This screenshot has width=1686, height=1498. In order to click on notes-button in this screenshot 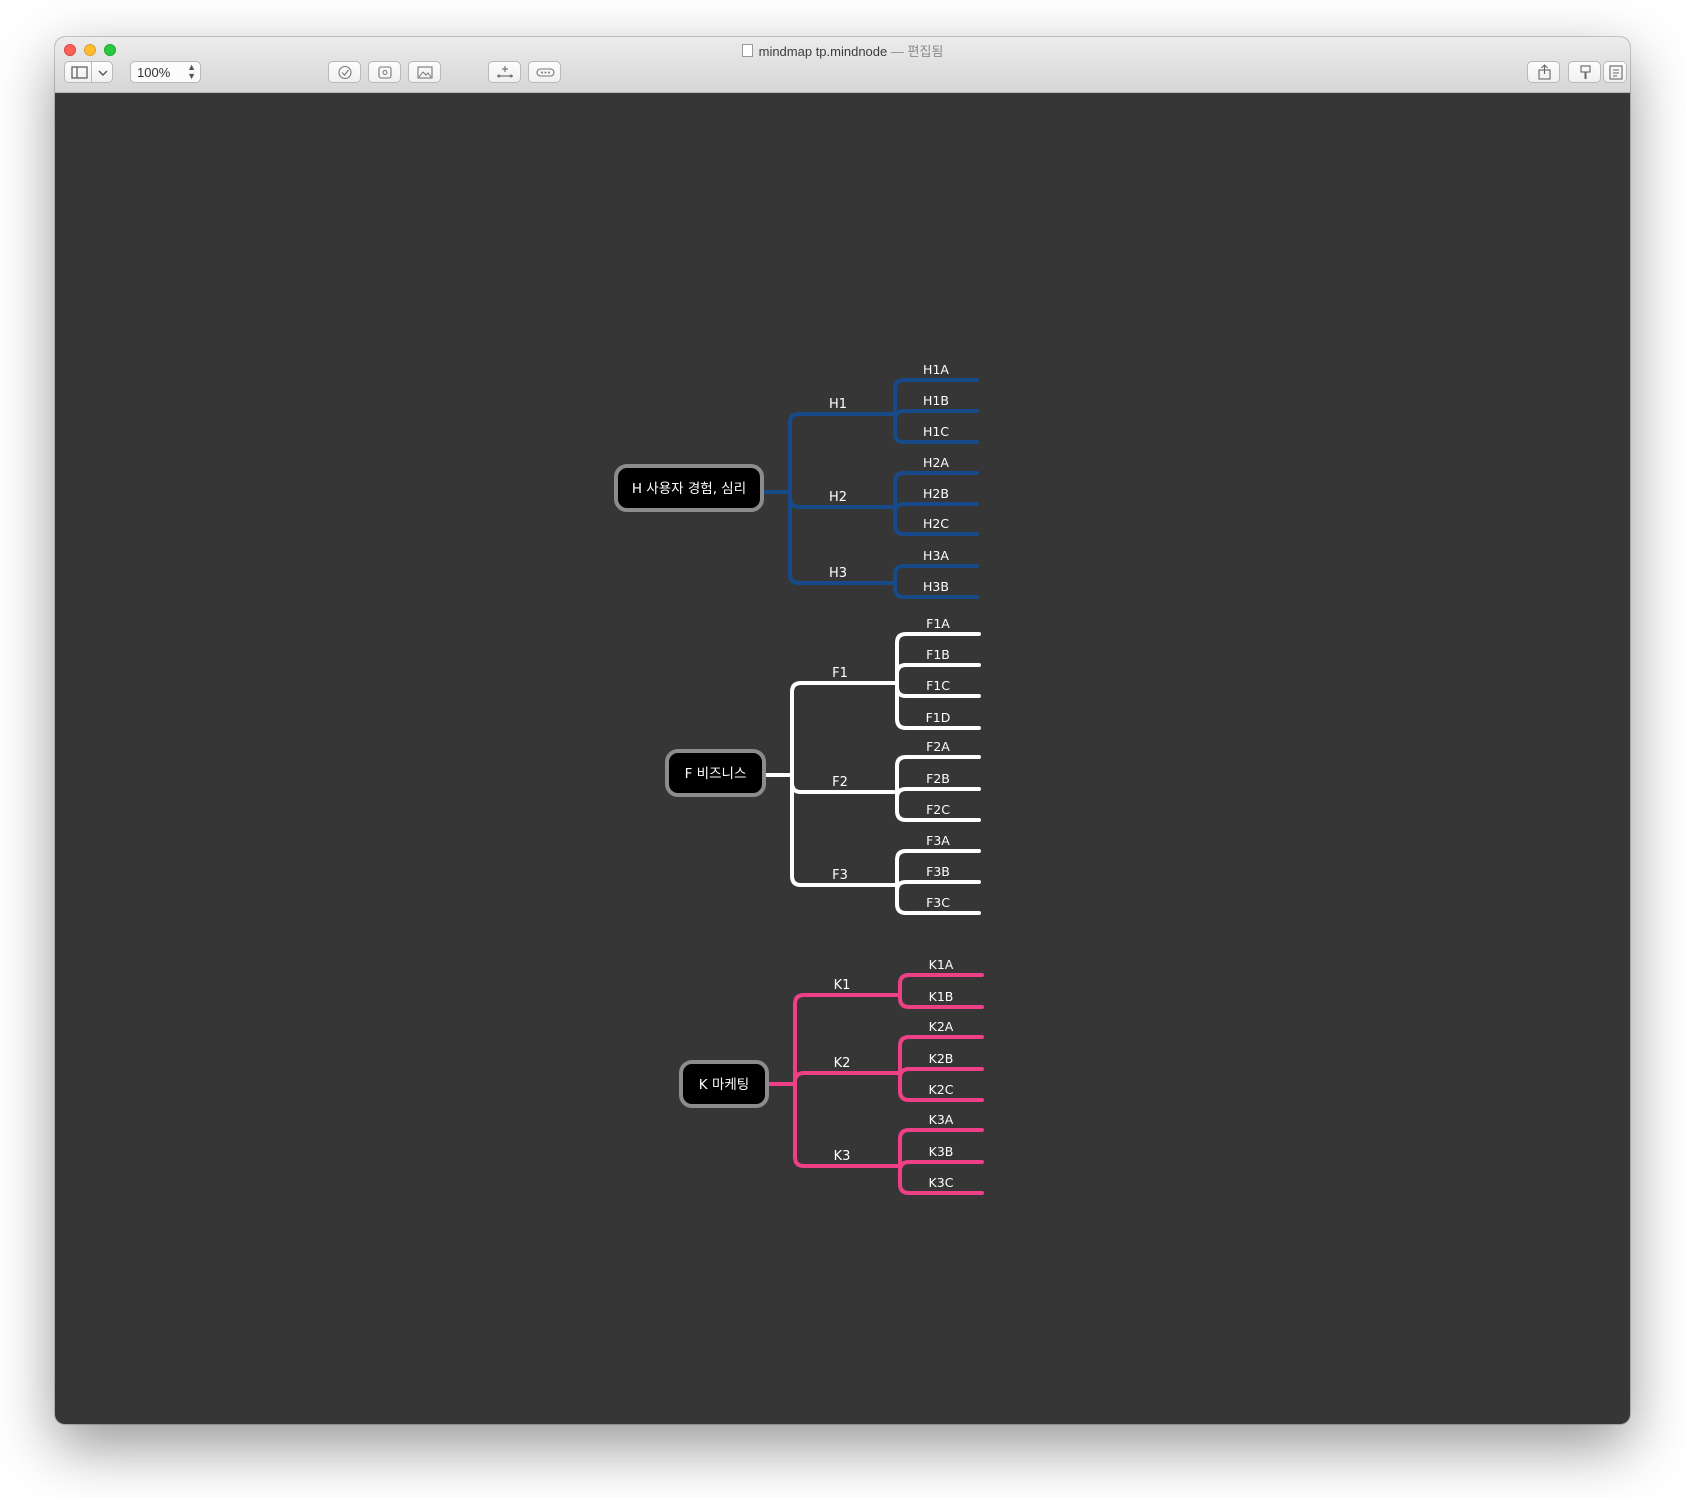, I will do `click(1615, 72)`.